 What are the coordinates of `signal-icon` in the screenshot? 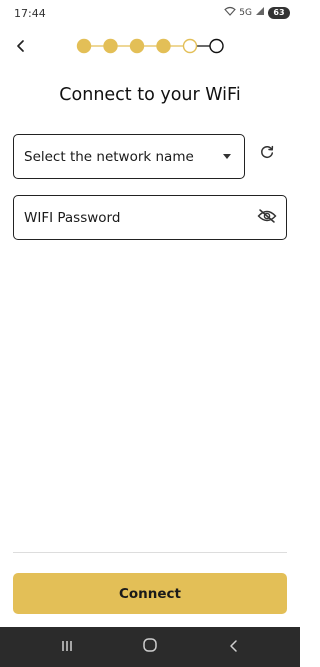 It's located at (260, 12).